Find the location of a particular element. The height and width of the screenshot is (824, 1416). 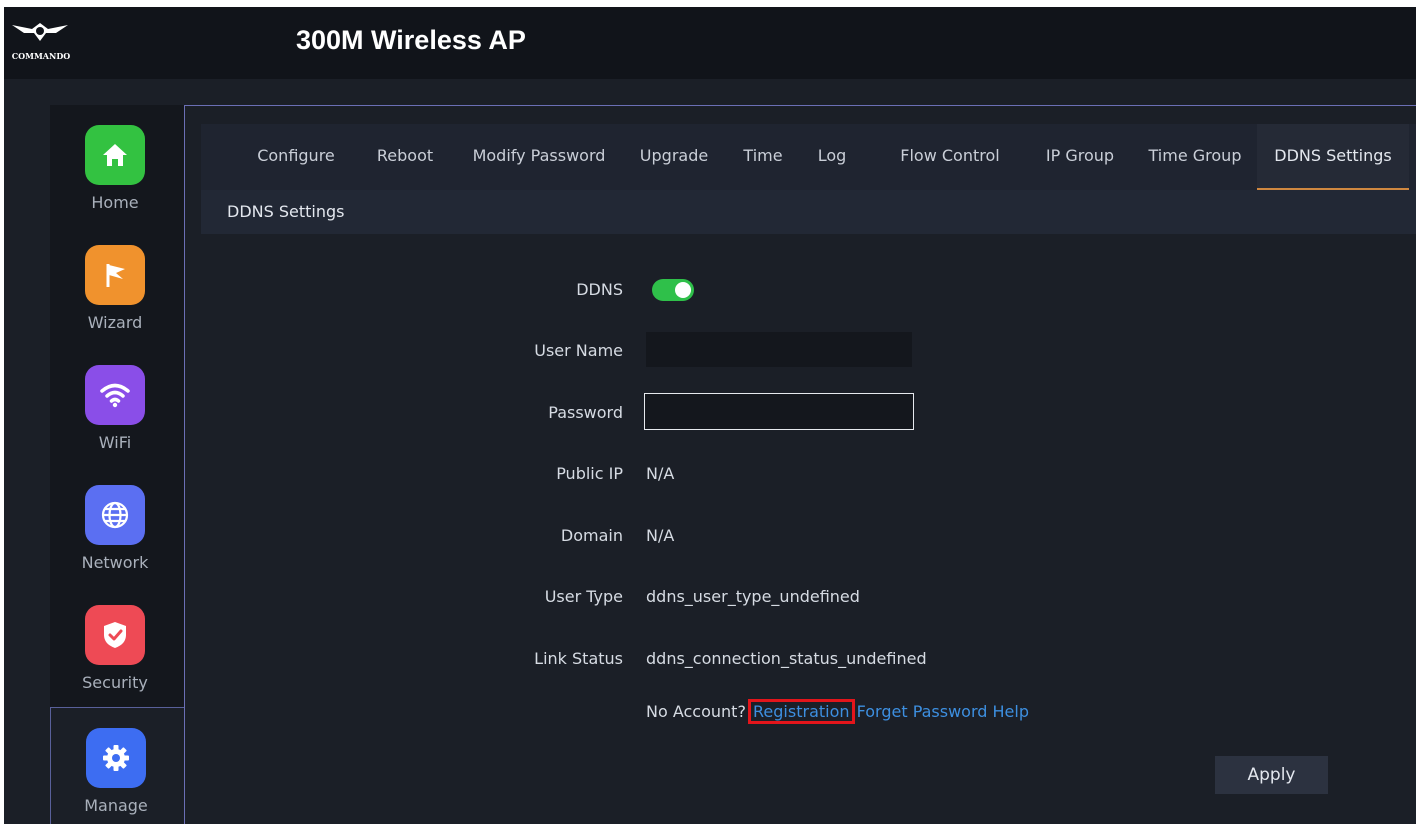

tab-time: Time is located at coordinates (763, 156).